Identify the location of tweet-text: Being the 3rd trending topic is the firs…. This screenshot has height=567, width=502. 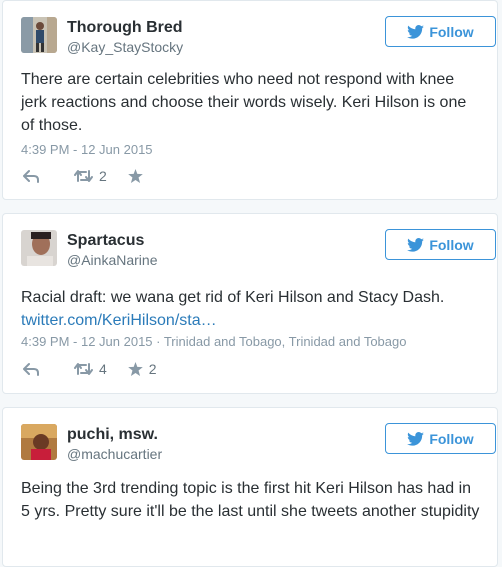
(250, 500).